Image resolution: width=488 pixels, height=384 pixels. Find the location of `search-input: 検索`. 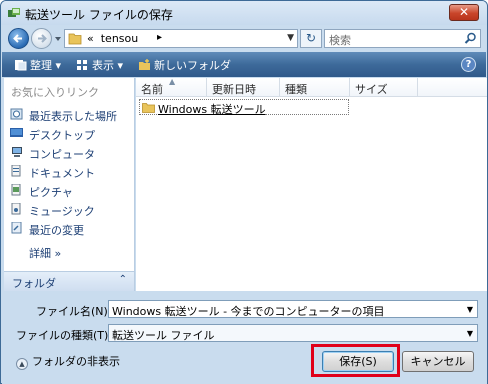

search-input: 検索 is located at coordinates (402, 38).